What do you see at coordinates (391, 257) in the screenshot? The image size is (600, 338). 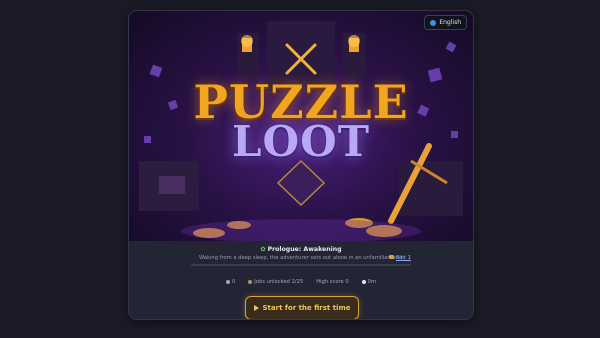 I see `chest-icon` at bounding box center [391, 257].